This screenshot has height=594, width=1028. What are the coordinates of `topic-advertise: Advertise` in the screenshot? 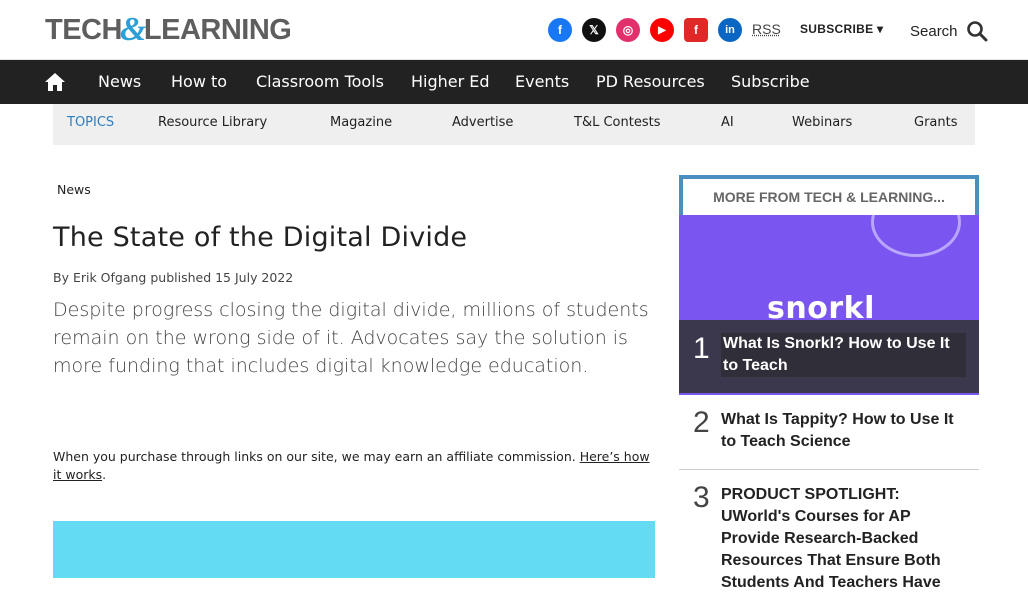 It's located at (482, 122).